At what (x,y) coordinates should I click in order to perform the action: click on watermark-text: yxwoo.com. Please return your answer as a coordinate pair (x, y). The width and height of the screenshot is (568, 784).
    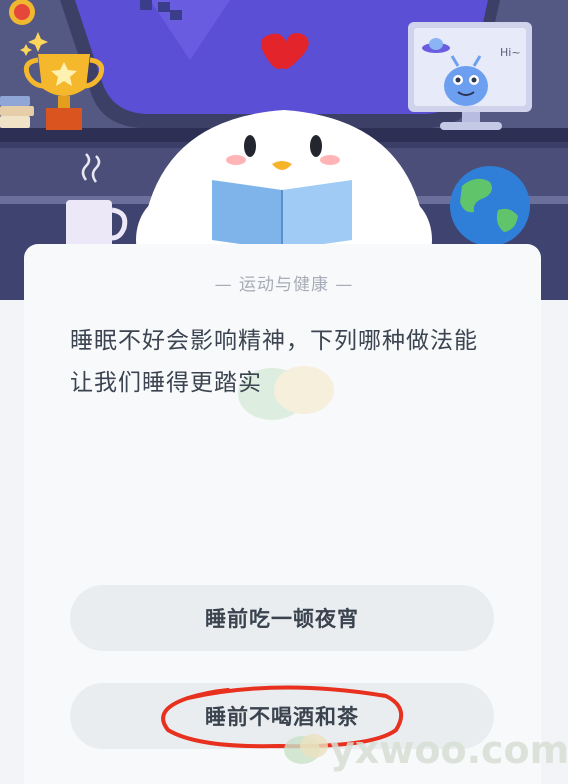
    Looking at the image, I should click on (449, 750).